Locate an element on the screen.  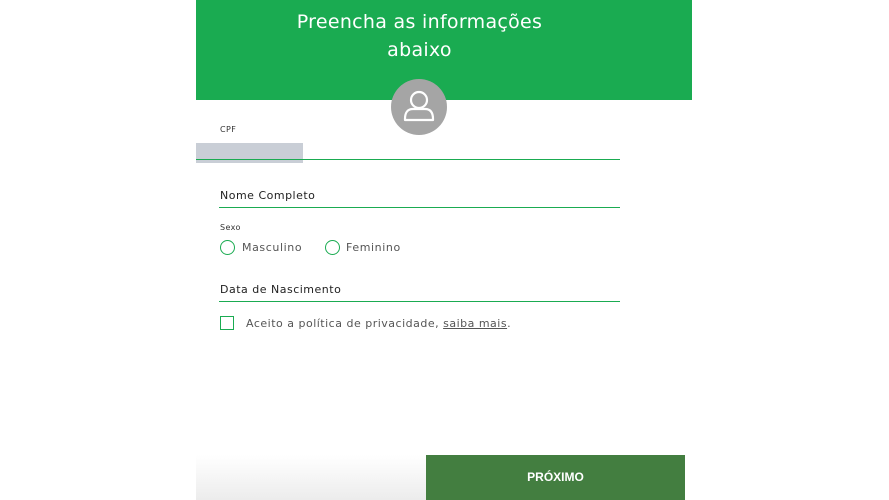
privacy-text-suffix: . is located at coordinates (509, 323).